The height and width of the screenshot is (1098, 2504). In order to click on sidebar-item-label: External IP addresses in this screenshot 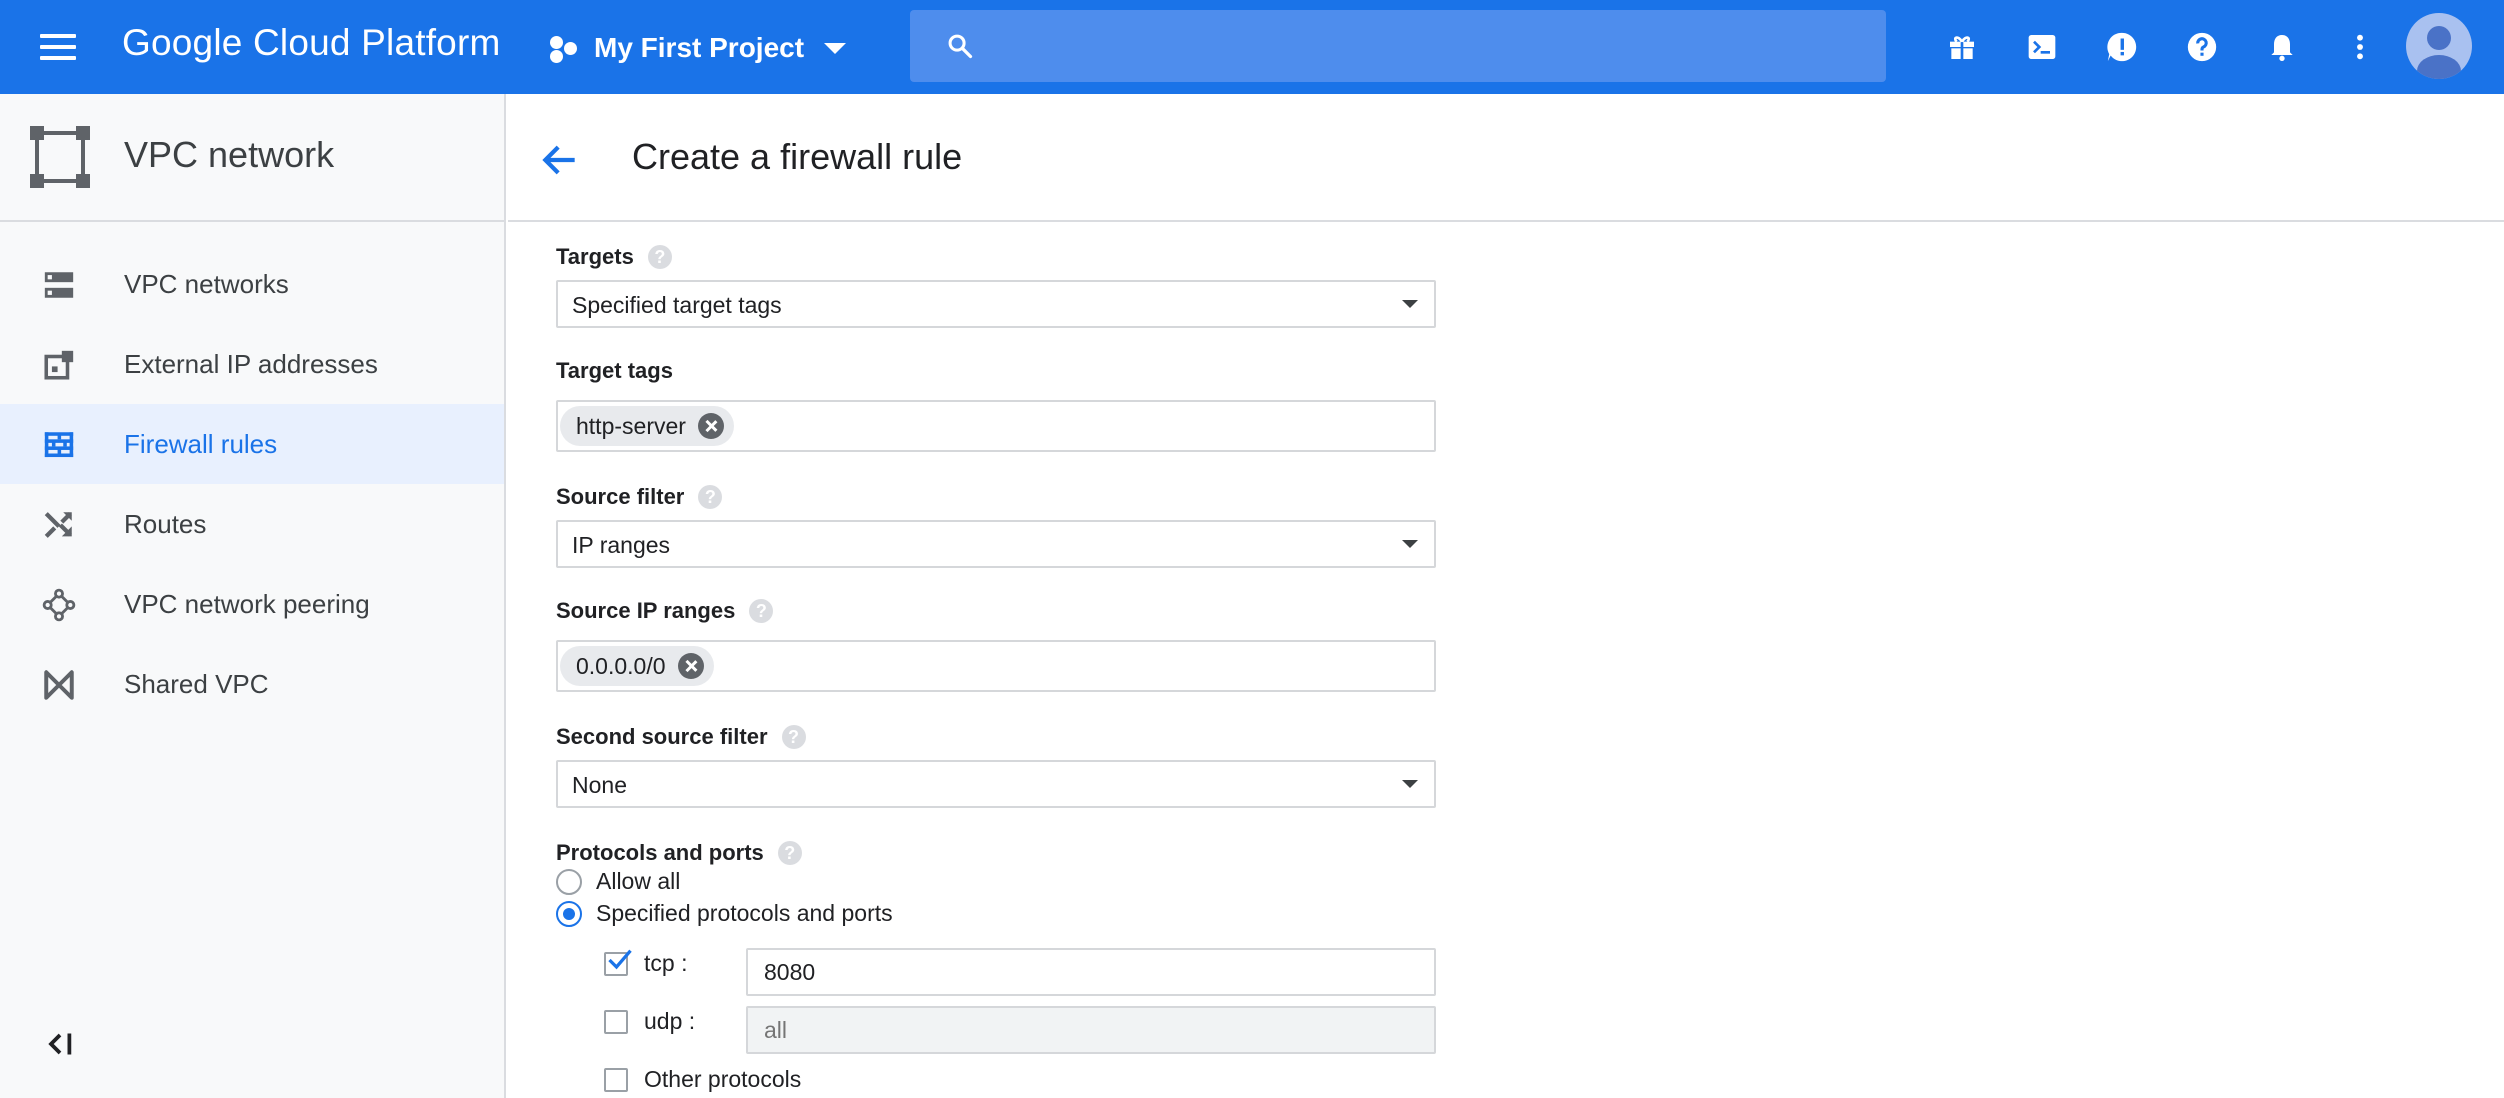, I will do `click(251, 363)`.